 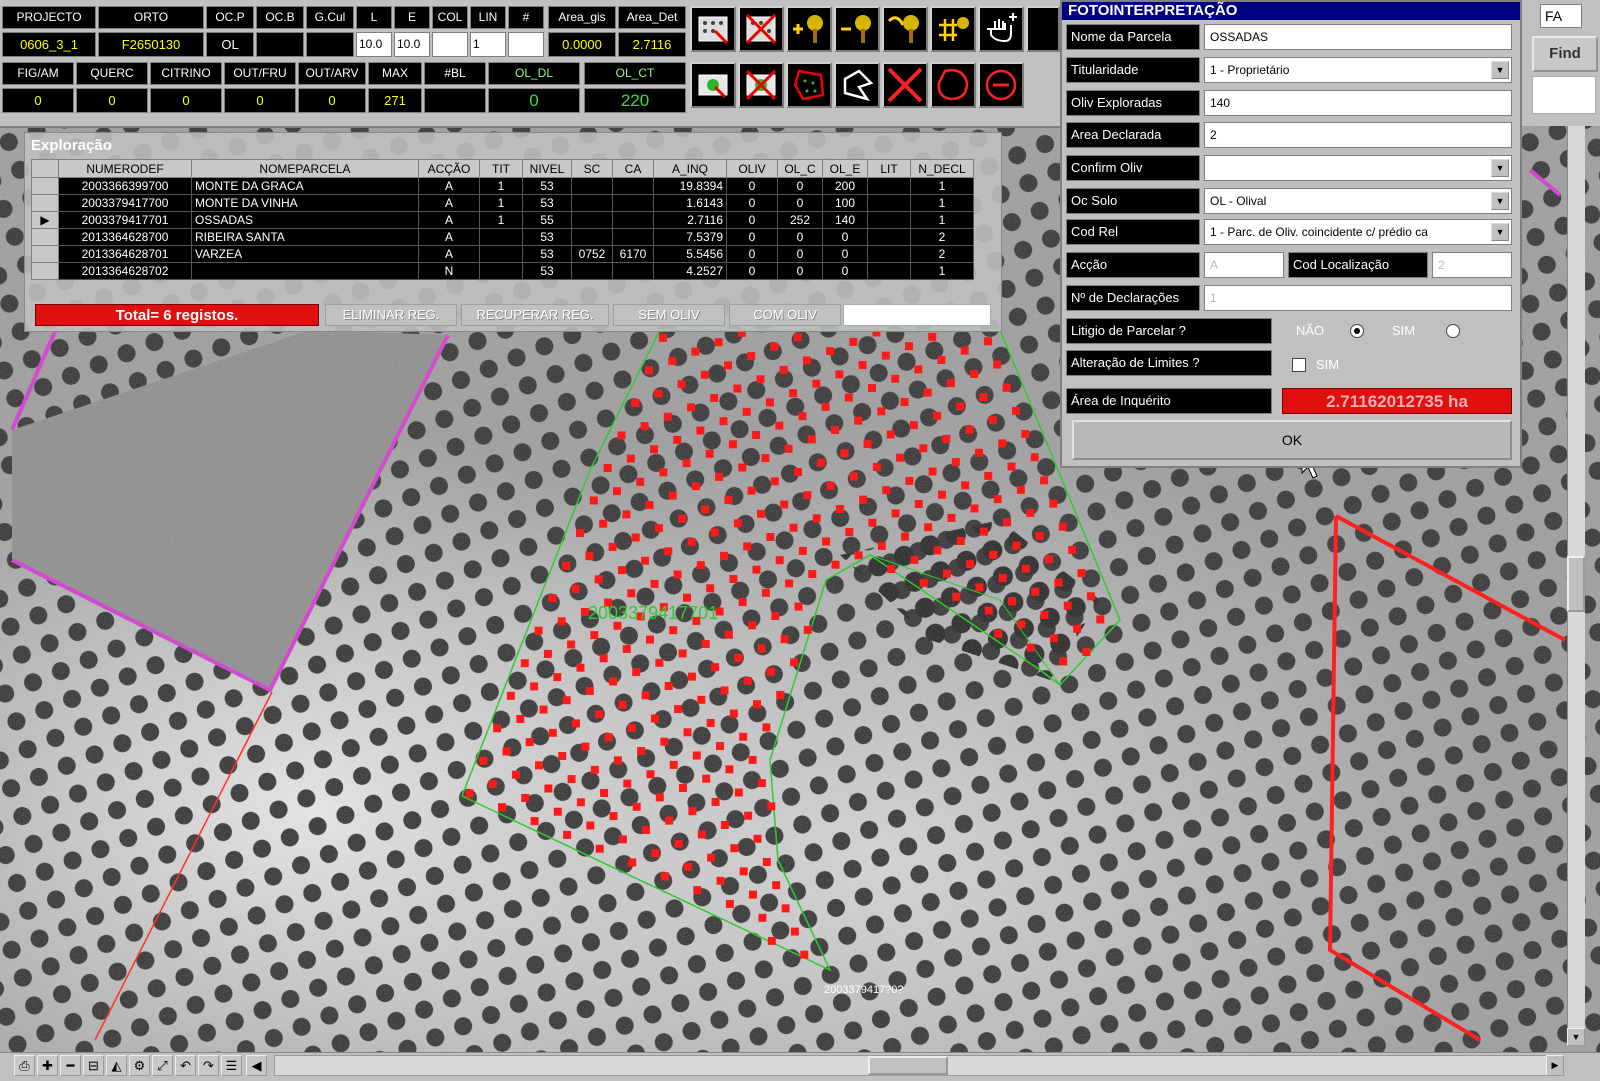 What do you see at coordinates (450, 44) in the screenshot?
I see `col-input` at bounding box center [450, 44].